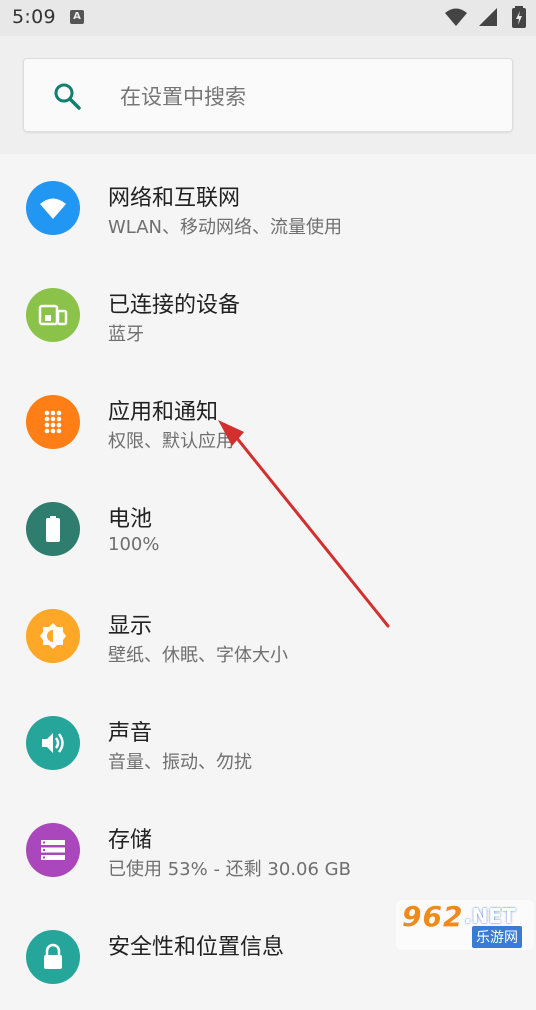 The image size is (536, 1010). Describe the element at coordinates (130, 733) in the screenshot. I see `item-title: 声音` at that location.